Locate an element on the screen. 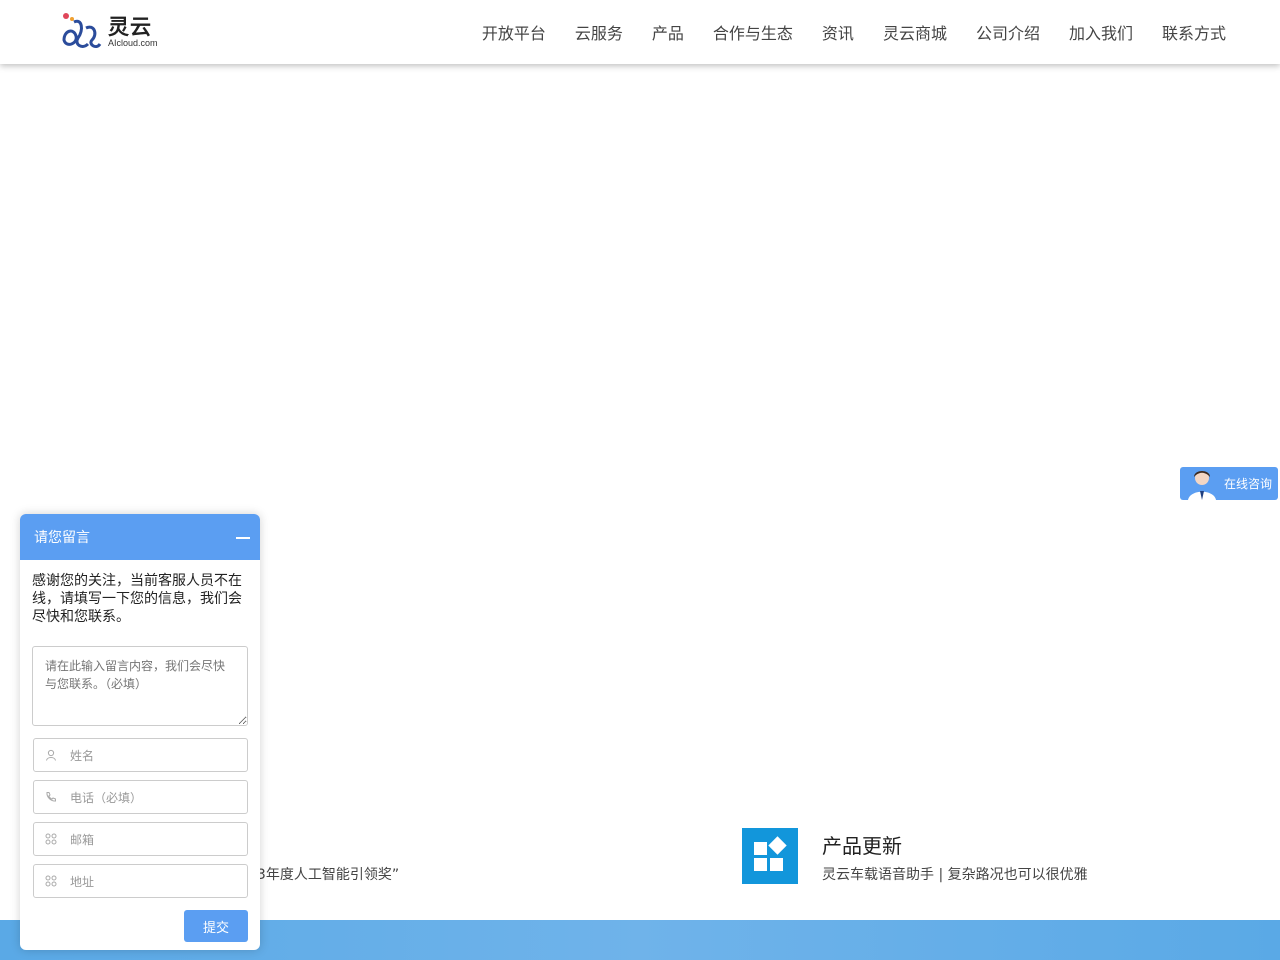 The height and width of the screenshot is (960, 1280). nav-item-careers: 加入我们 is located at coordinates (1101, 32).